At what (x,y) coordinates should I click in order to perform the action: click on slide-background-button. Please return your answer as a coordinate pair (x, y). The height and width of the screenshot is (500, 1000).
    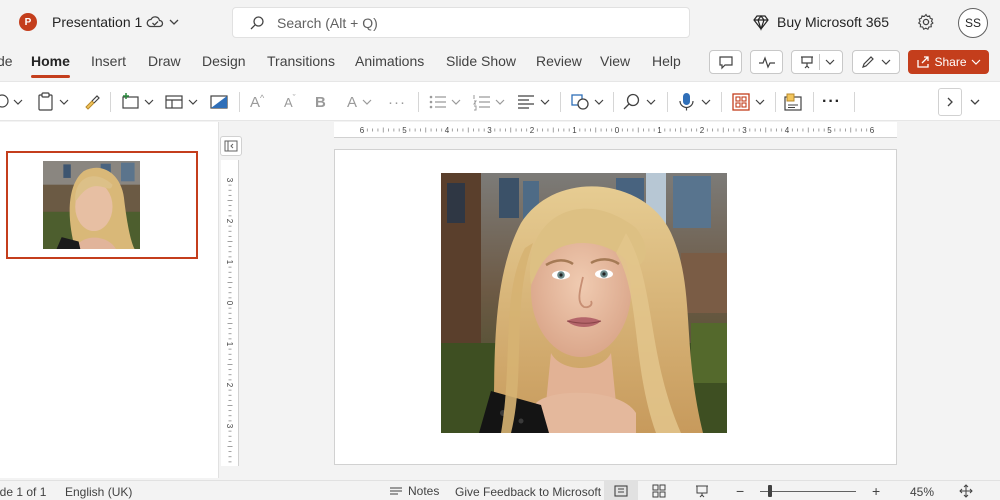
    Looking at the image, I should click on (219, 102).